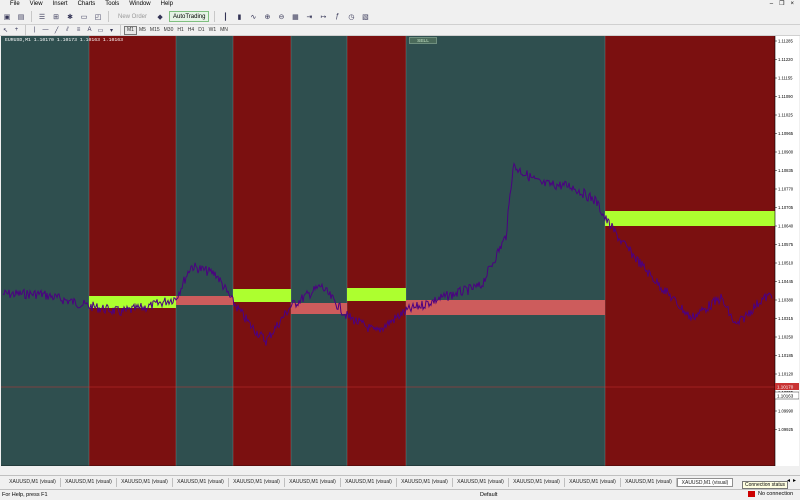 This screenshot has width=800, height=500. What do you see at coordinates (204, 300) in the screenshot?
I see `sell-level` at bounding box center [204, 300].